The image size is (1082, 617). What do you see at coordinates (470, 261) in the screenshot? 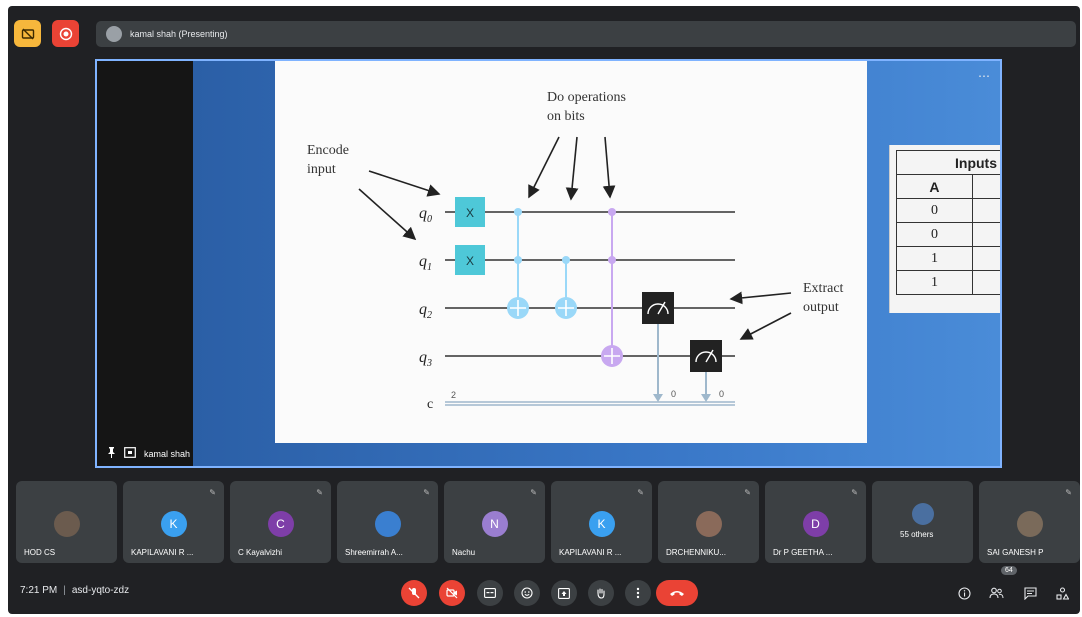
I see `x-gate-q1-label: X` at bounding box center [470, 261].